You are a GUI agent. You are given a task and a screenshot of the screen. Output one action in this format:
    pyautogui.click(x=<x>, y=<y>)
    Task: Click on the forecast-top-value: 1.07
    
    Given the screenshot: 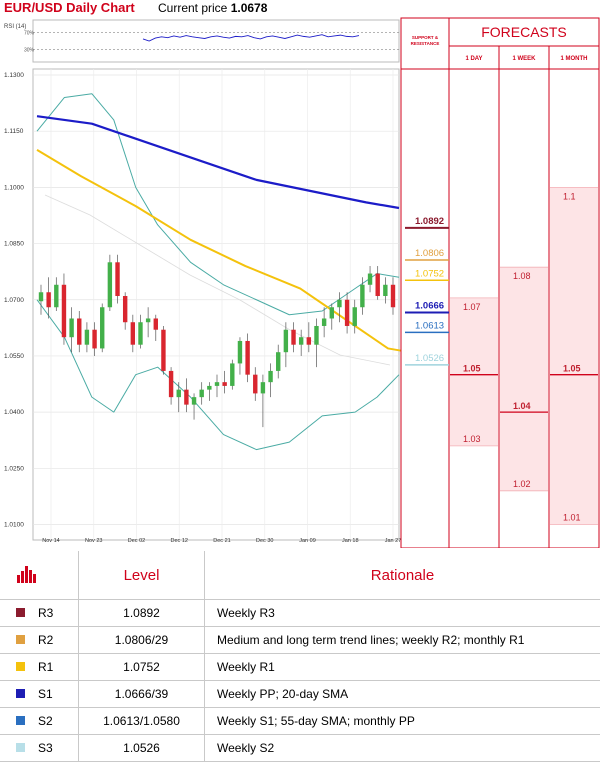 What is the action you would take?
    pyautogui.click(x=472, y=307)
    